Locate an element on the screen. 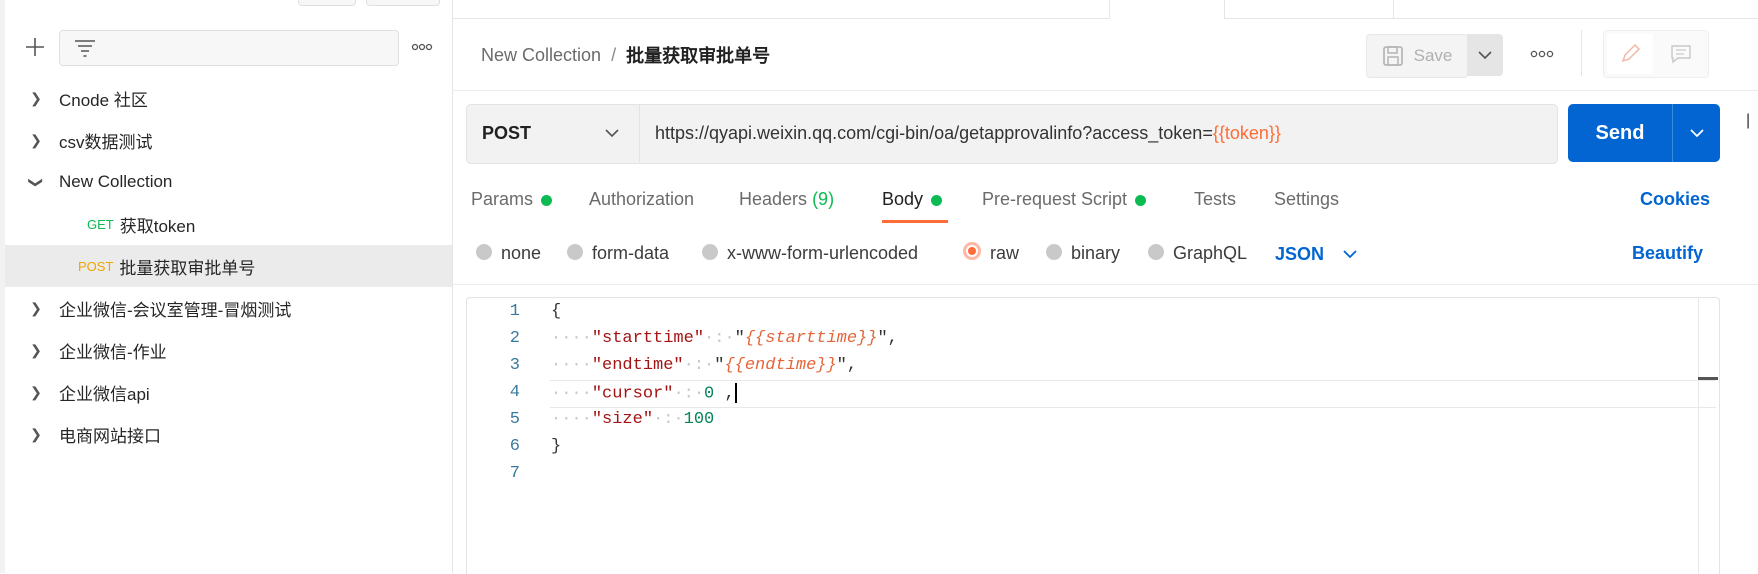 This screenshot has height=574, width=1758. tab-headers: Headers (9) is located at coordinates (786, 199).